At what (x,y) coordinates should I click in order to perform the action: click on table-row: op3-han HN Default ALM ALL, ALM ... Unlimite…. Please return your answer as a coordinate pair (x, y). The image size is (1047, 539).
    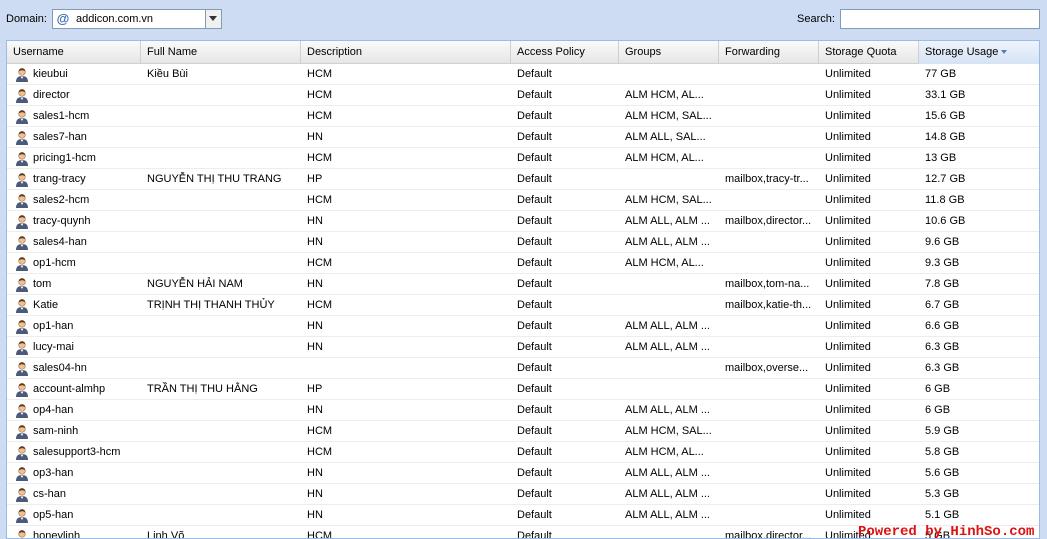
    Looking at the image, I should click on (523, 473).